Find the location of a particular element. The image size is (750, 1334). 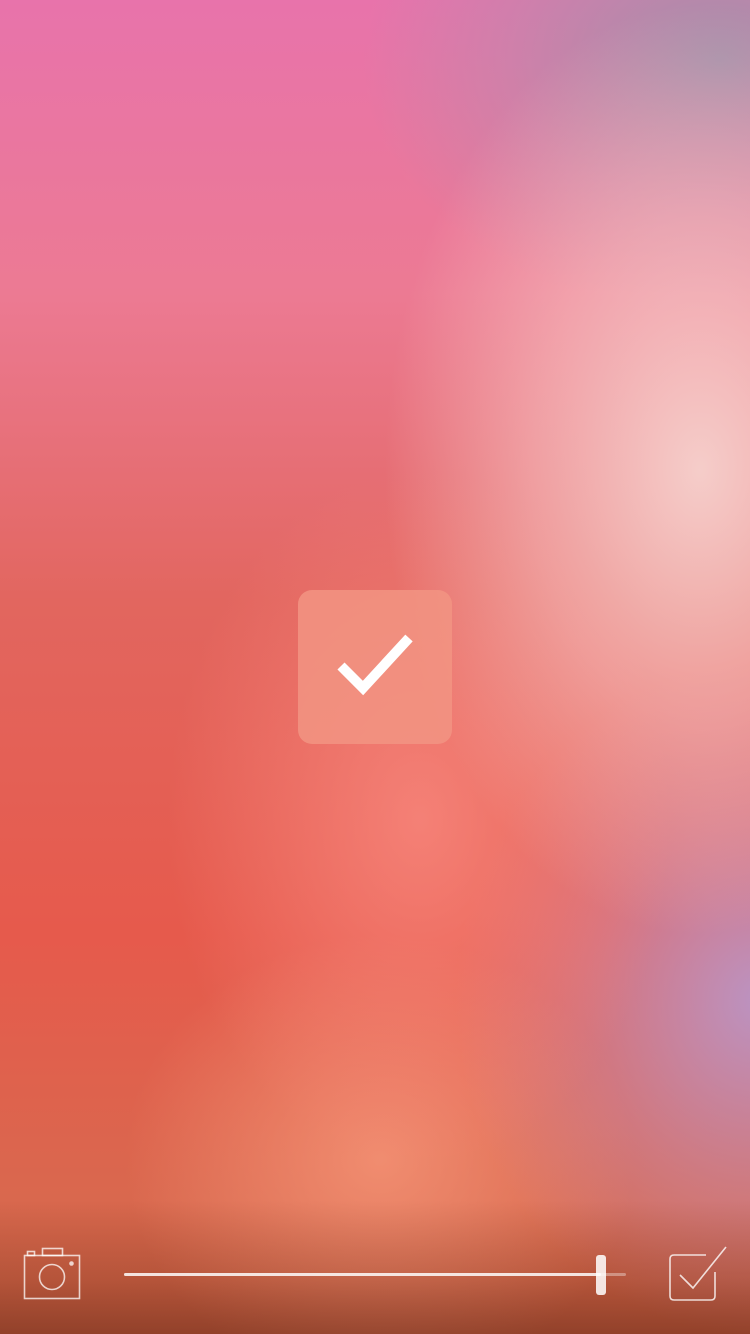

checkbox-checked-icon is located at coordinates (698, 1273).